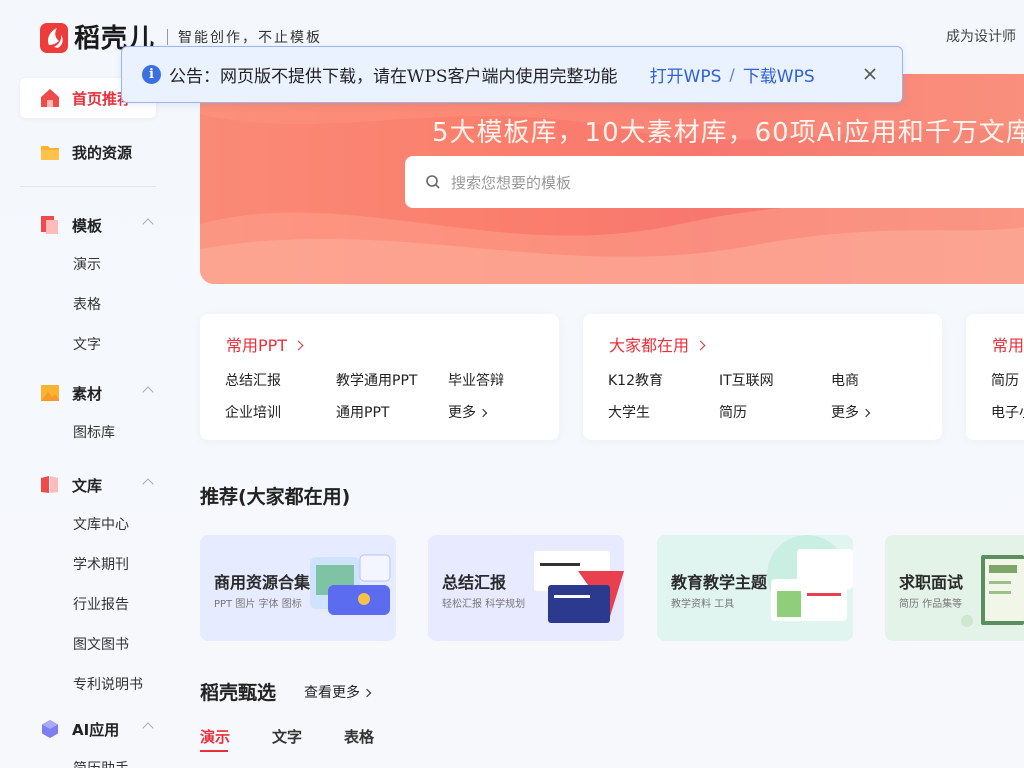  Describe the element at coordinates (215, 736) in the screenshot. I see `tab-presentation: 演示` at that location.